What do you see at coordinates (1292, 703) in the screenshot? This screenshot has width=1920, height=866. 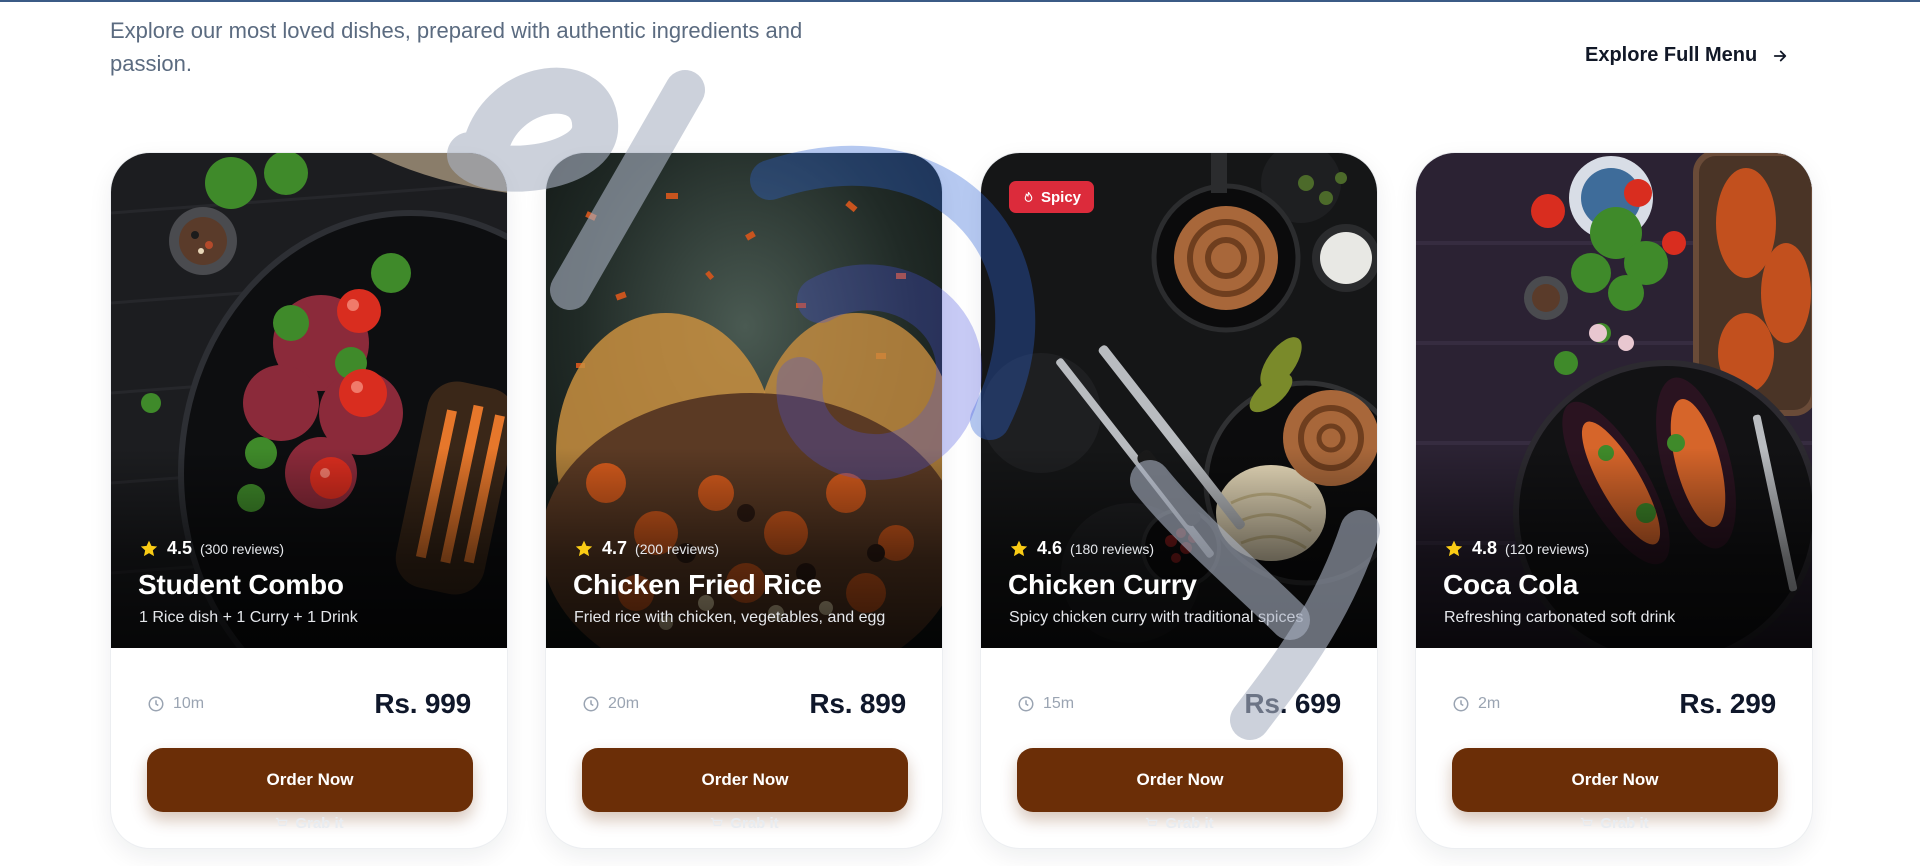 I see `price: Rs. 699` at bounding box center [1292, 703].